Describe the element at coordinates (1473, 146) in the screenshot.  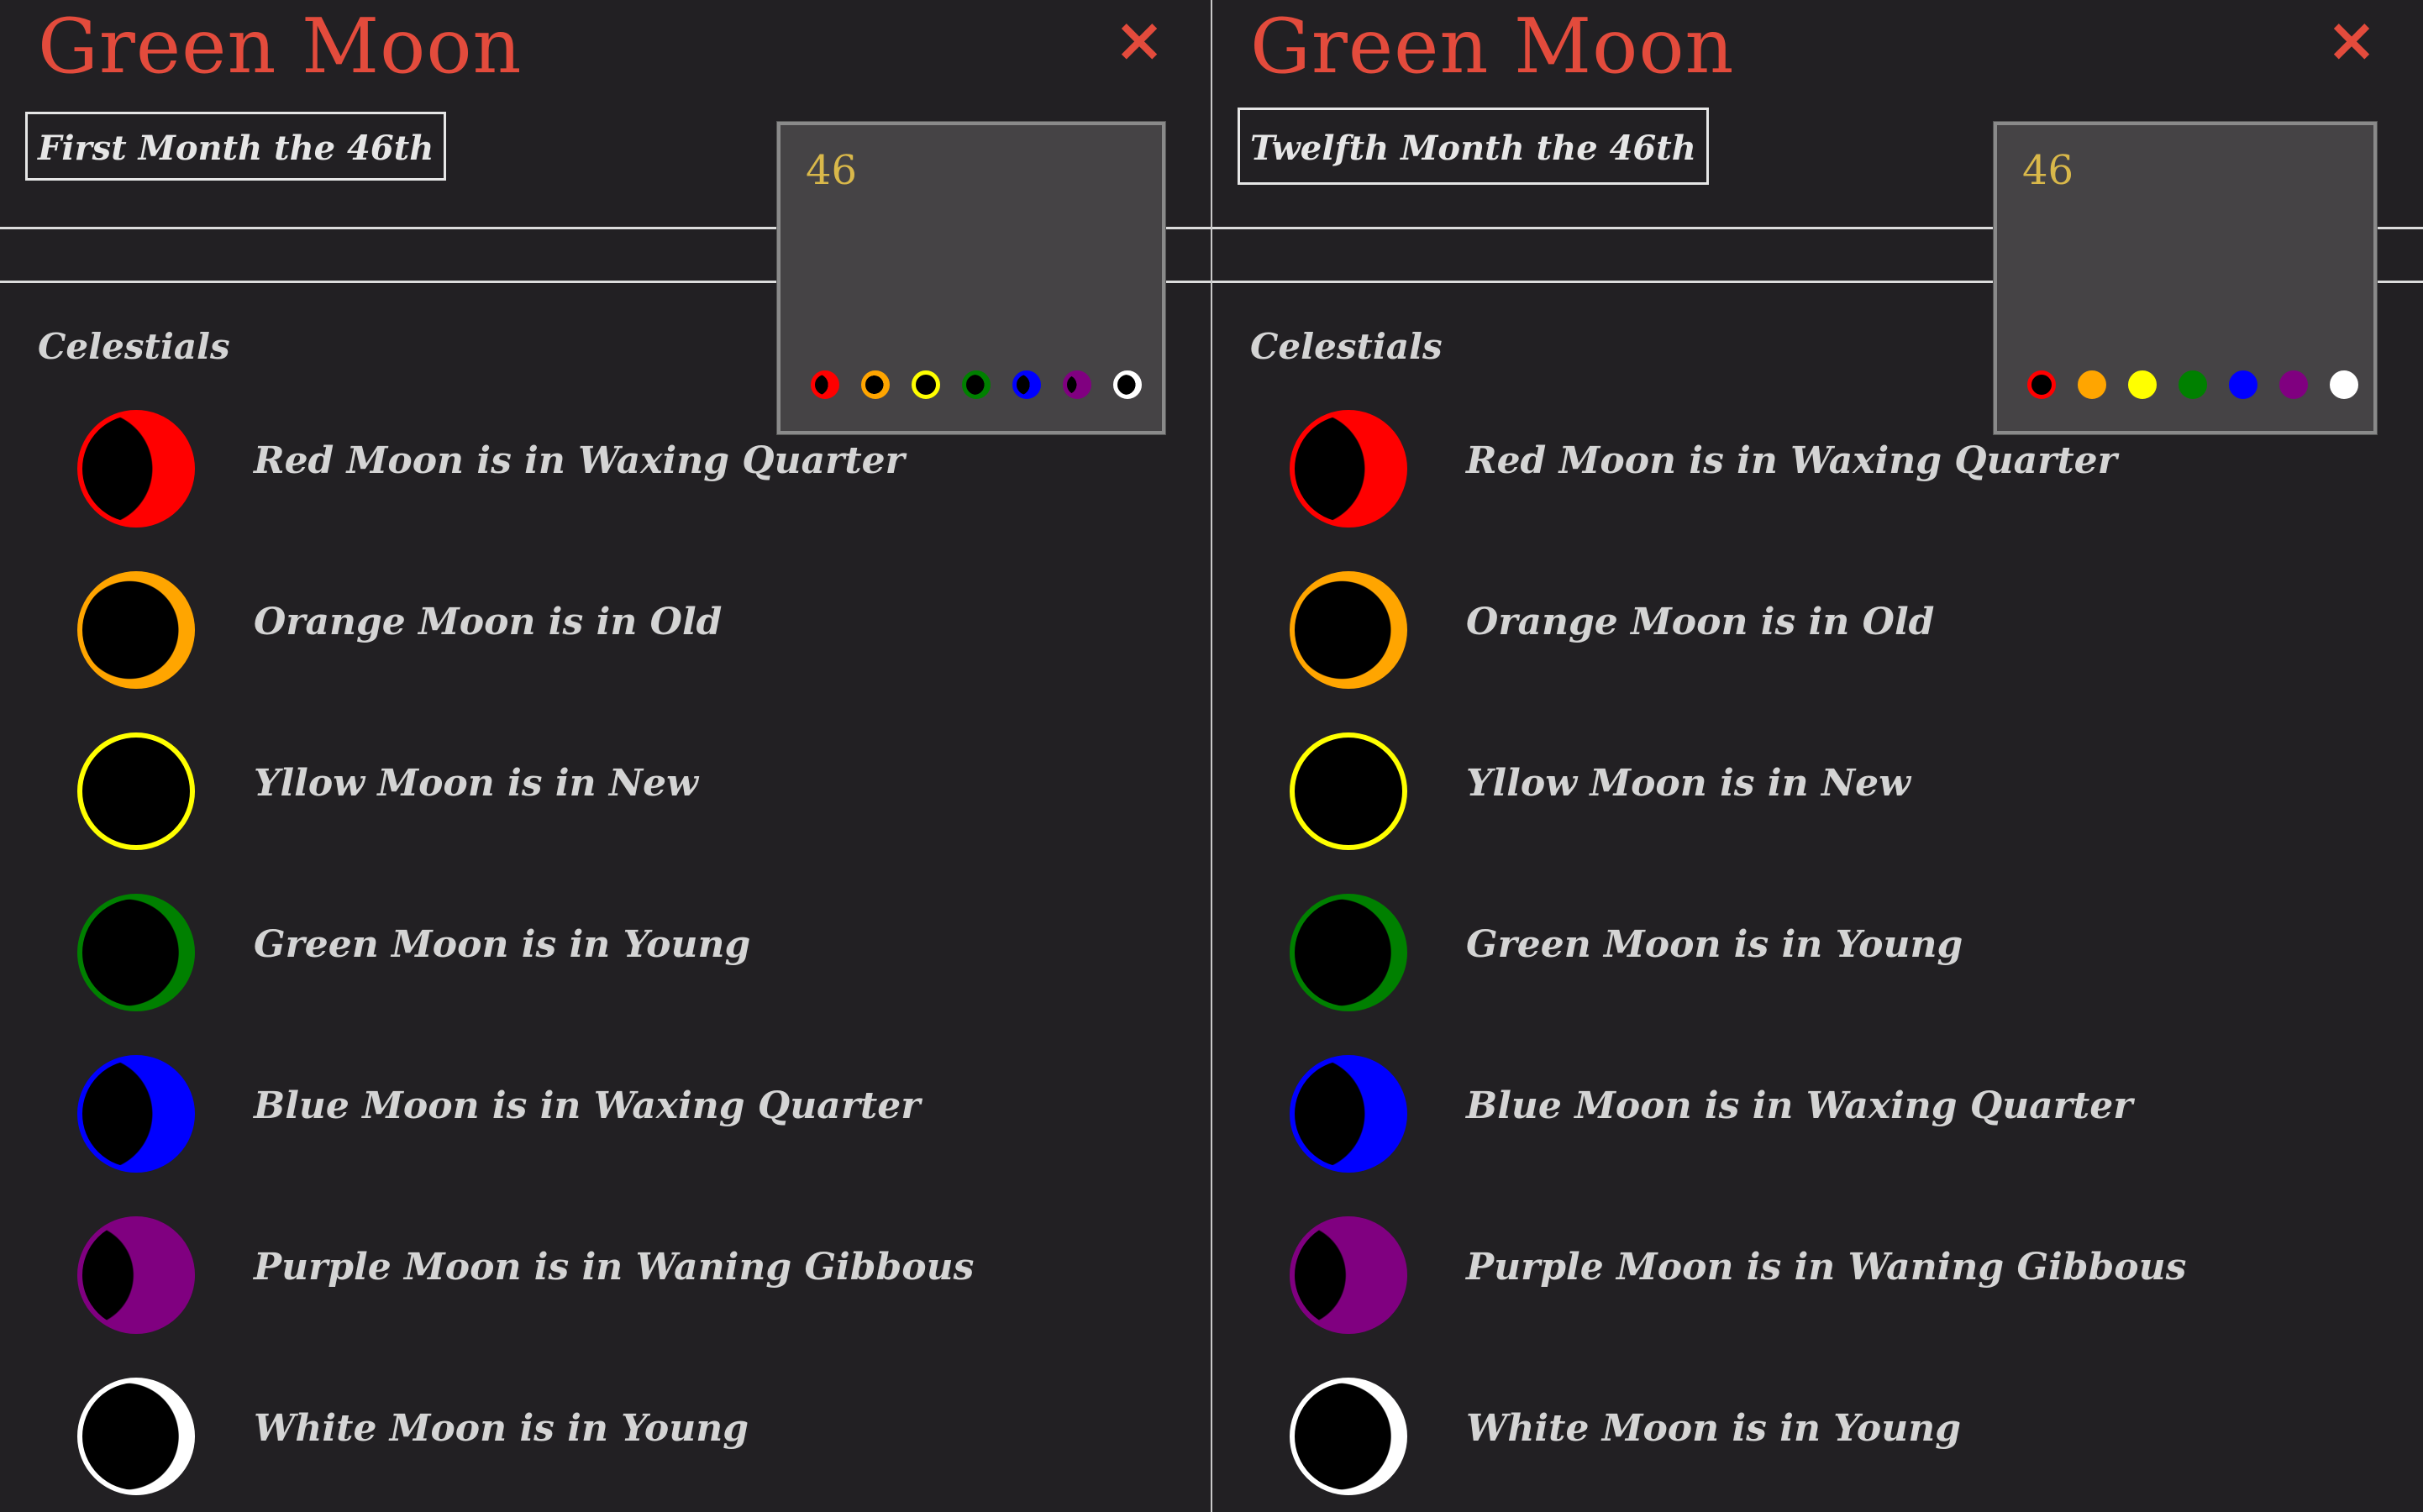
I see `date-label: Twelfth Month the 46th` at that location.